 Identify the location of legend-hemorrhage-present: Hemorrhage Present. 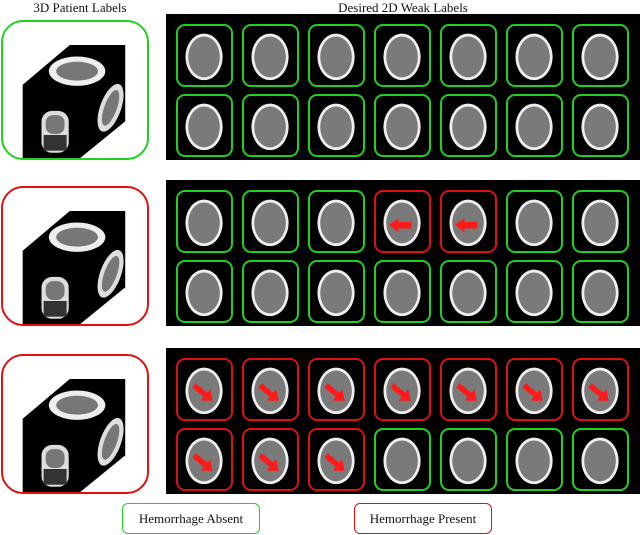
(423, 518).